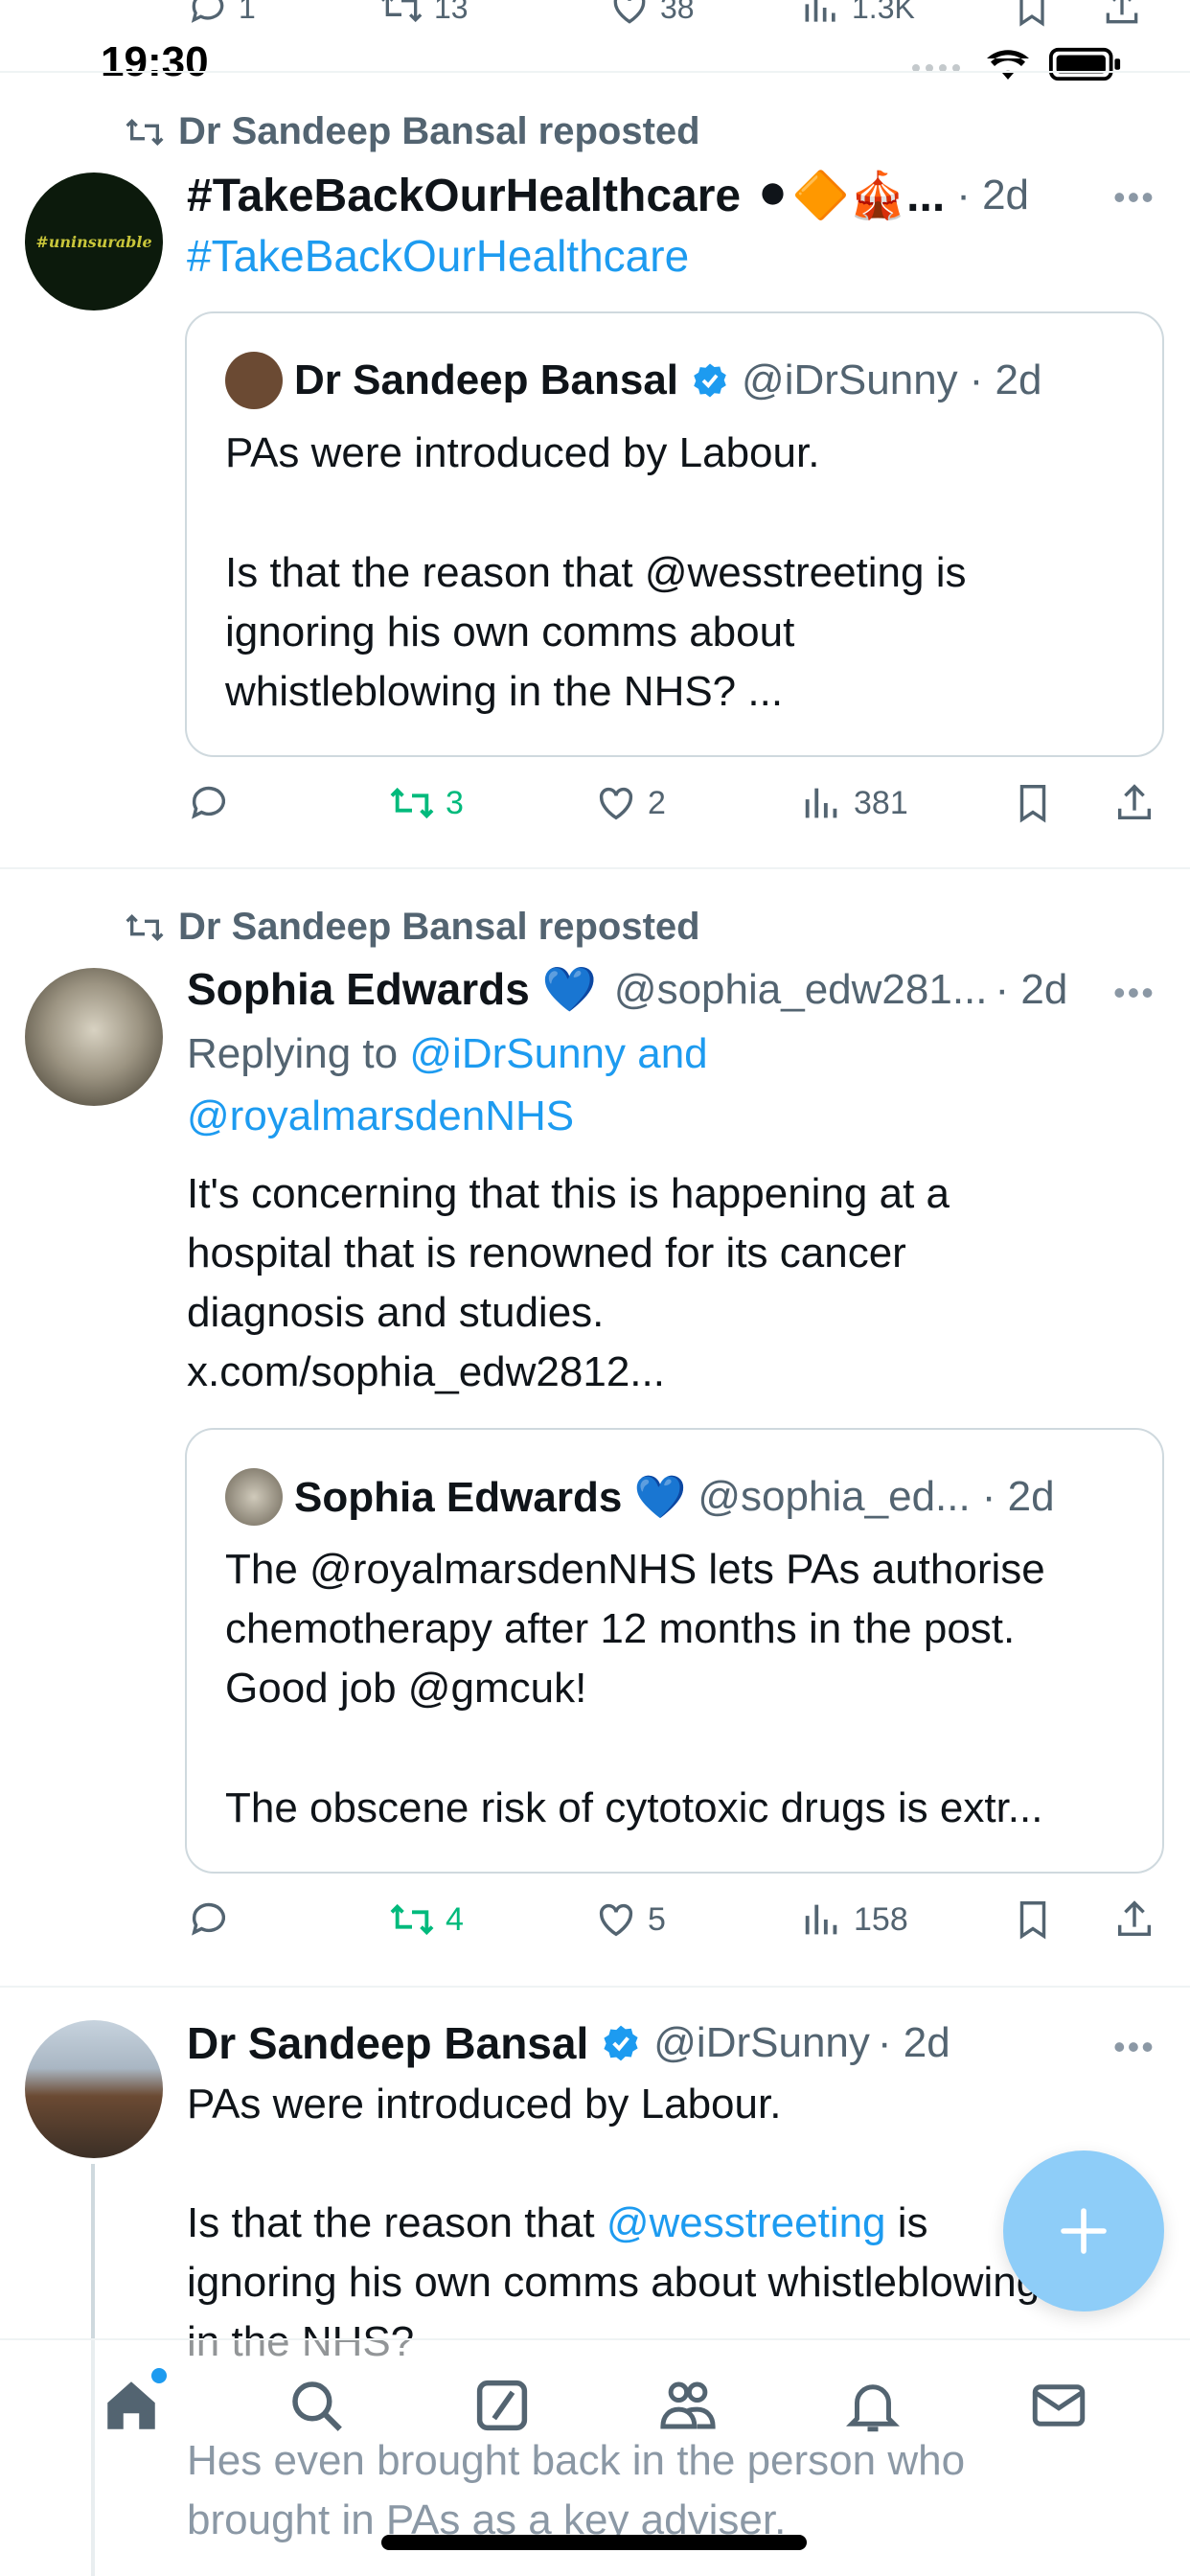 The height and width of the screenshot is (2576, 1190). Describe the element at coordinates (710, 380) in the screenshot. I see `verified-icon` at that location.